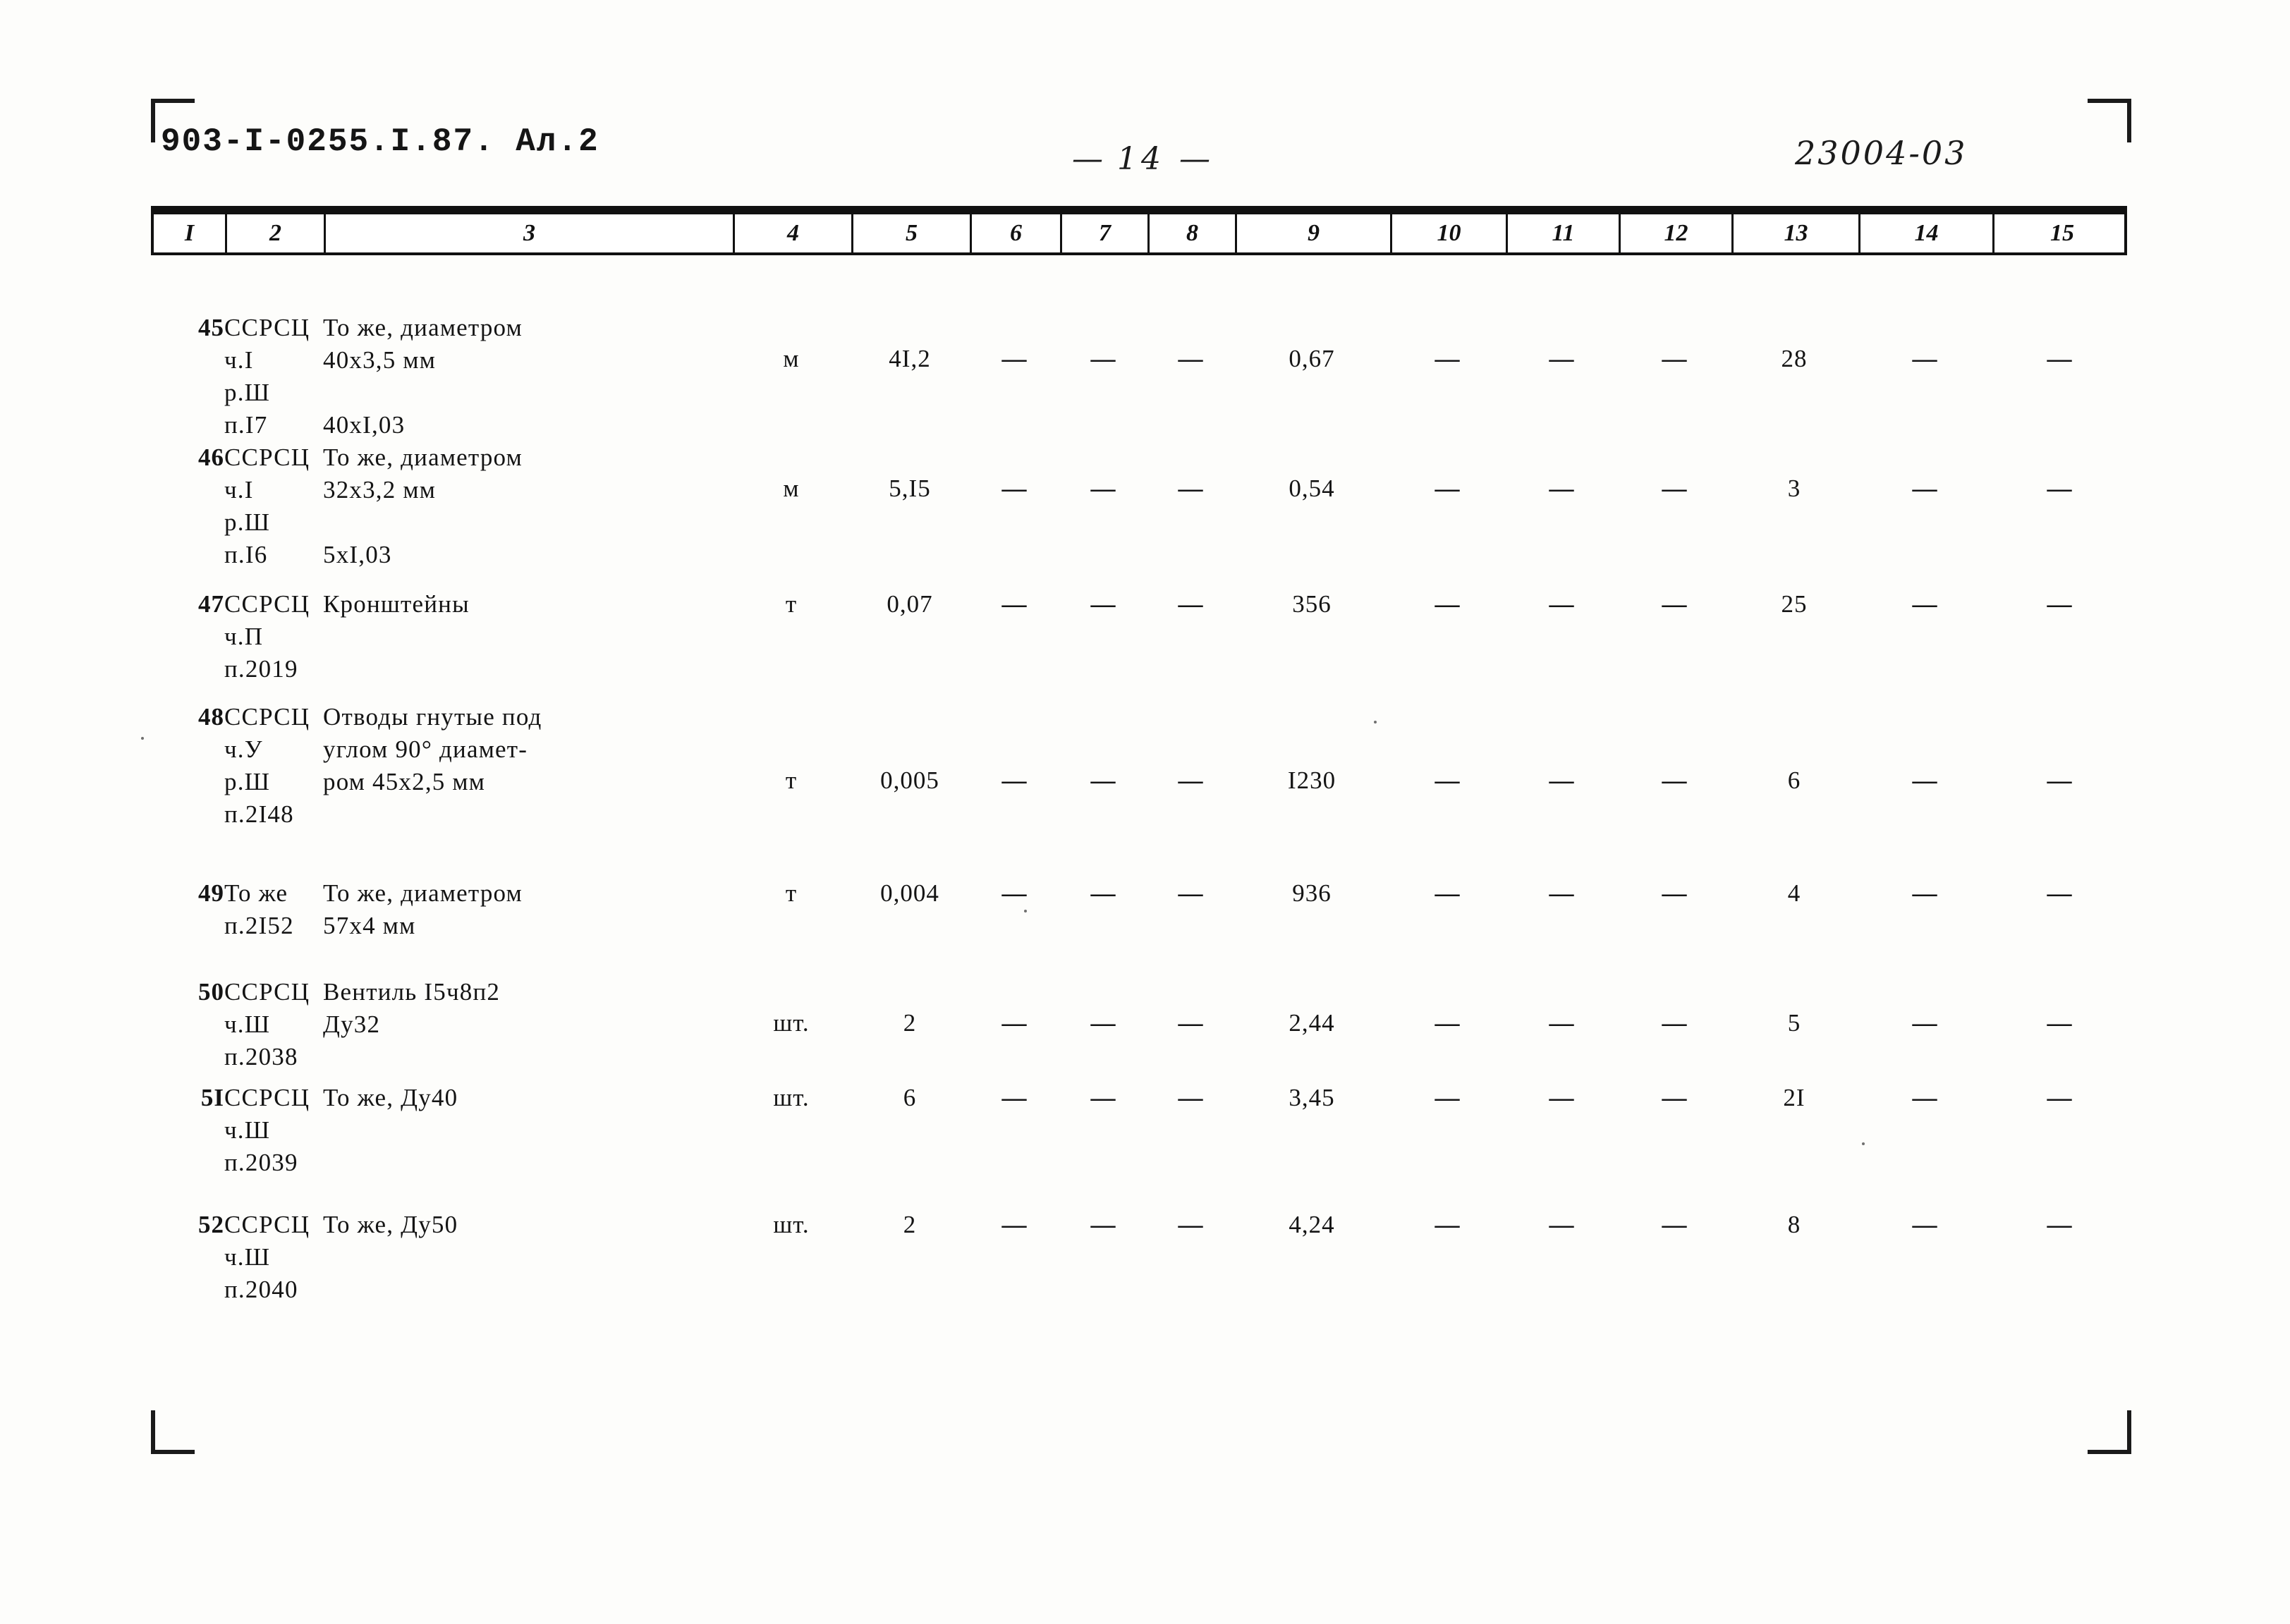 This screenshot has height=1624, width=2290. What do you see at coordinates (211, 327) in the screenshot?
I see `row-number: 45` at bounding box center [211, 327].